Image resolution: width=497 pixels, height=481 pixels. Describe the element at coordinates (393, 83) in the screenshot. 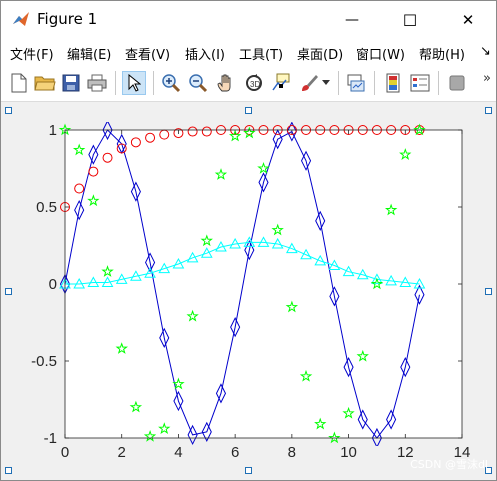

I see `colorbar-icon` at that location.